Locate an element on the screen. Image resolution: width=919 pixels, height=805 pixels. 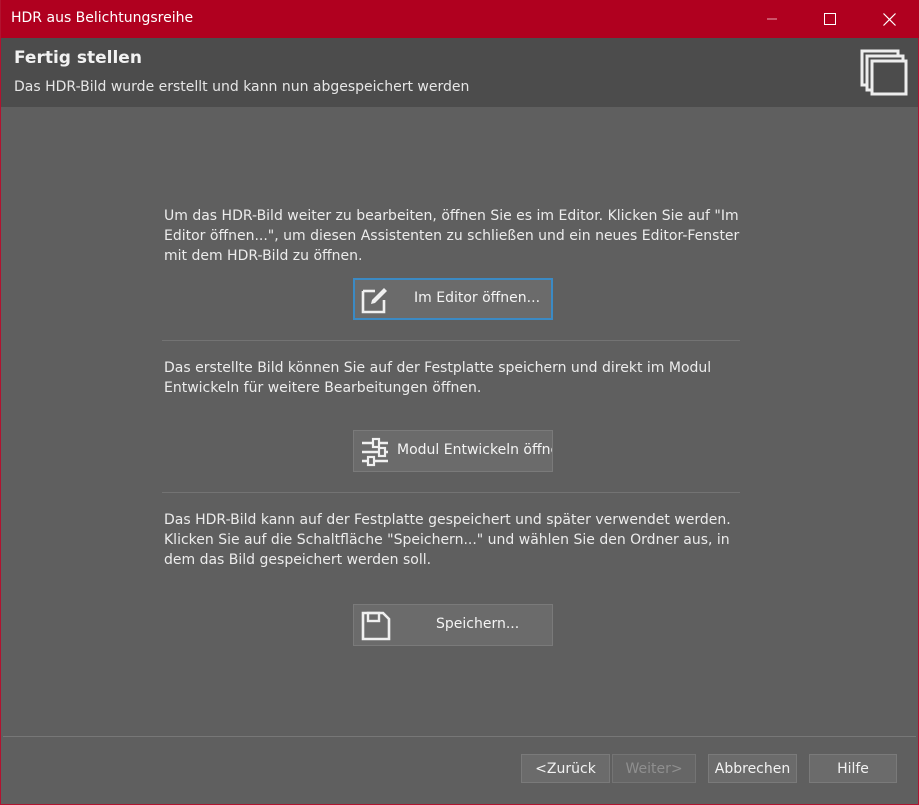
floppy-disk-icon is located at coordinates (376, 626).